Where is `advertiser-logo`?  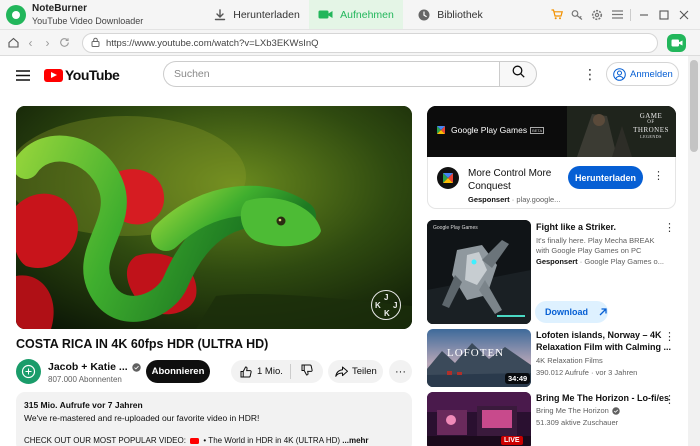
advertiser-logo is located at coordinates (448, 178).